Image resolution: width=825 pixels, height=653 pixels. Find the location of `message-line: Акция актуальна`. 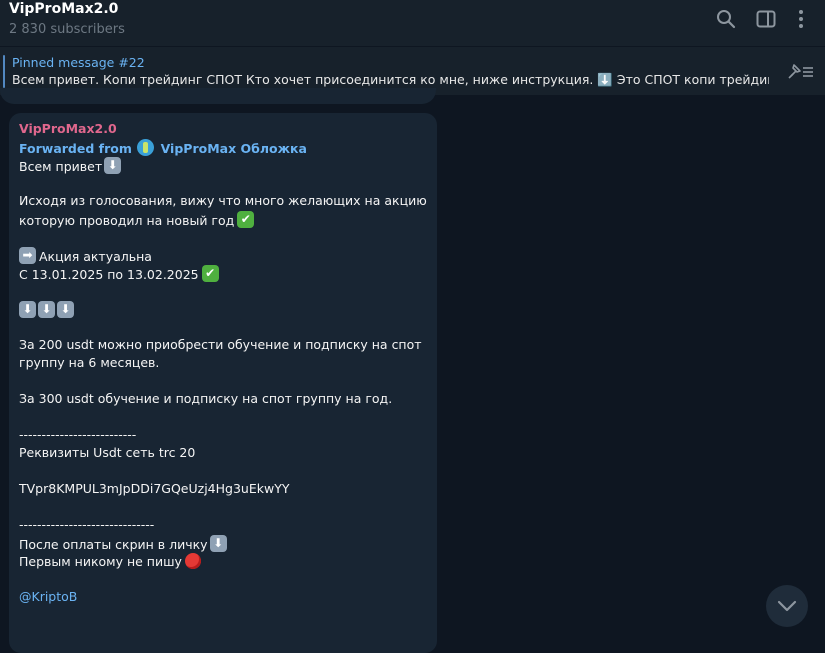

message-line: Акция актуальна is located at coordinates (85, 255).